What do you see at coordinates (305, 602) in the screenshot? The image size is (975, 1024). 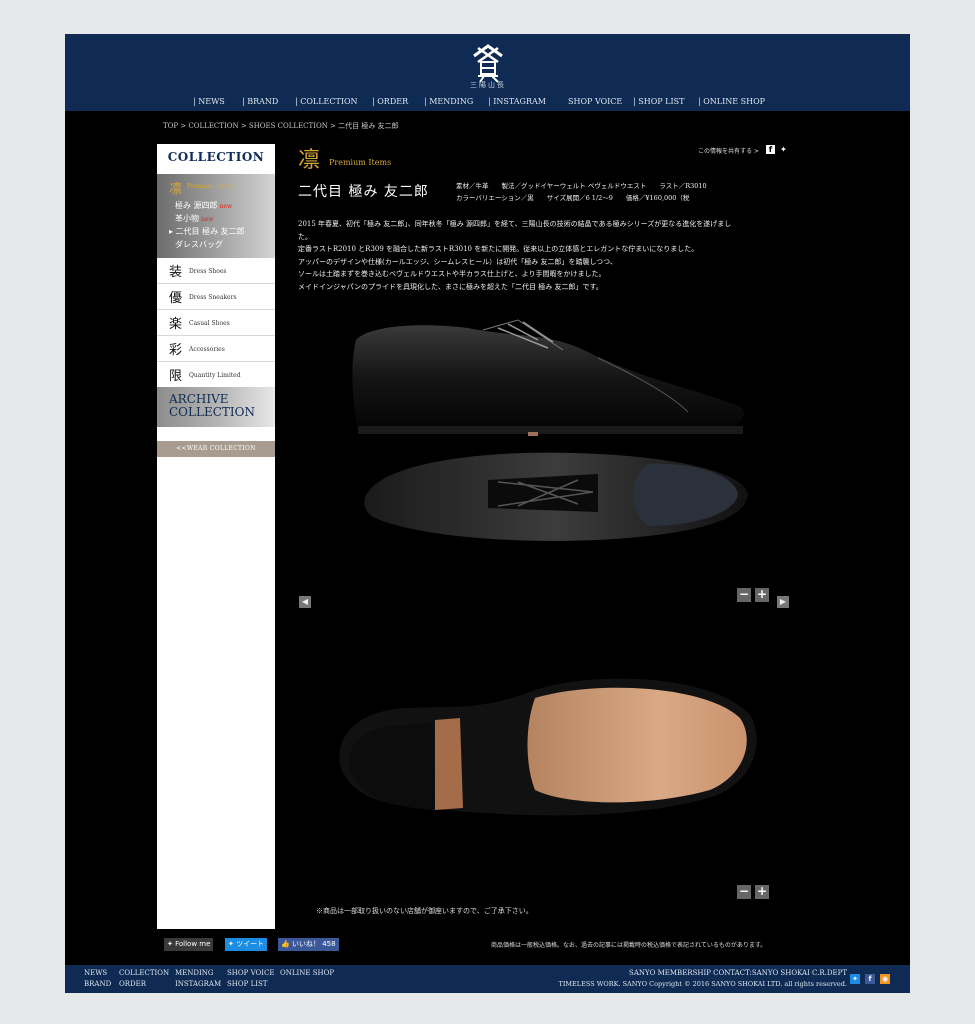 I see `prev-image-button: ◀` at bounding box center [305, 602].